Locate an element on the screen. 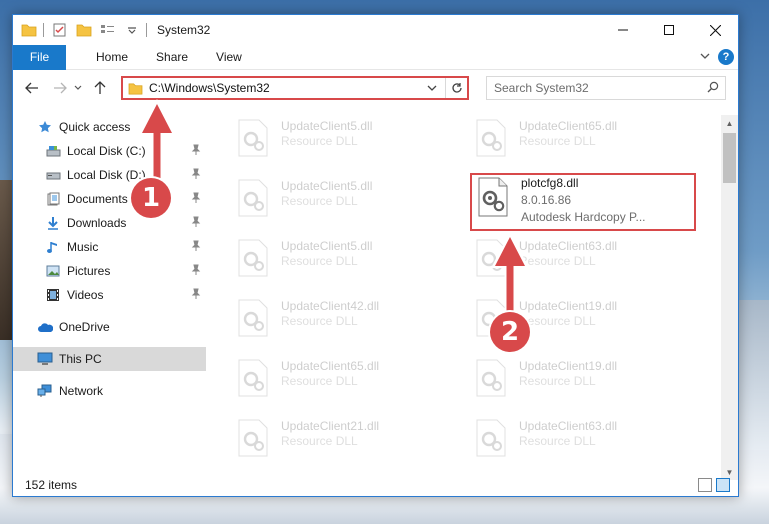  sidebar-item-pictures: Pictures is located at coordinates (109, 271).